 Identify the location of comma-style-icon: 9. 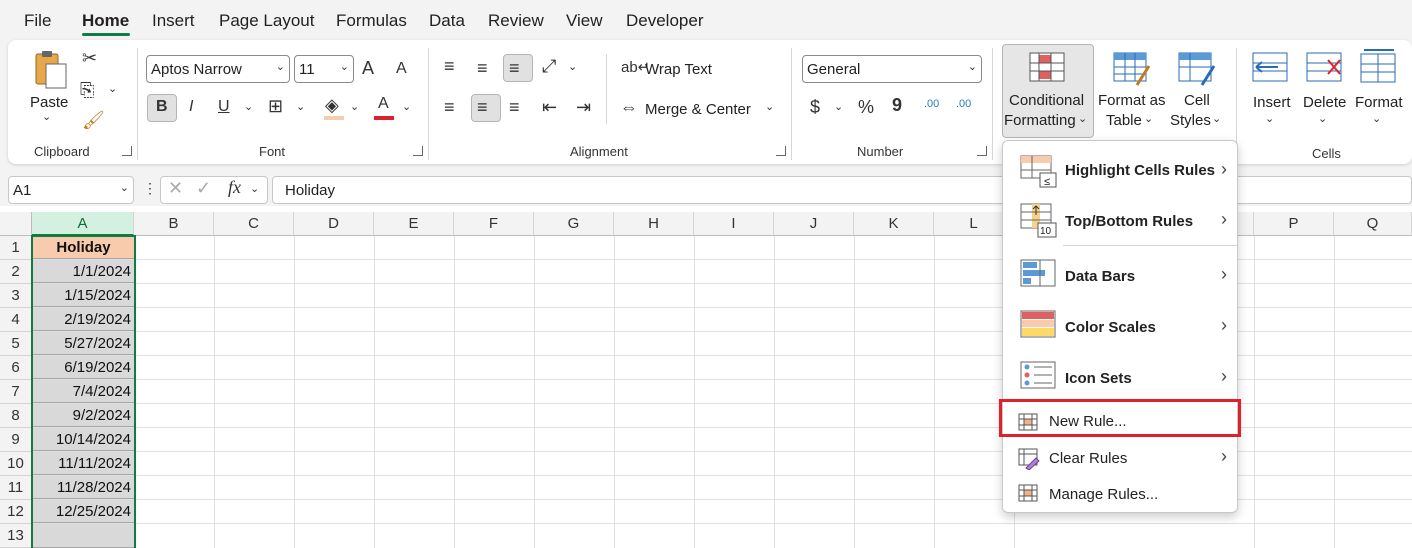
(897, 105).